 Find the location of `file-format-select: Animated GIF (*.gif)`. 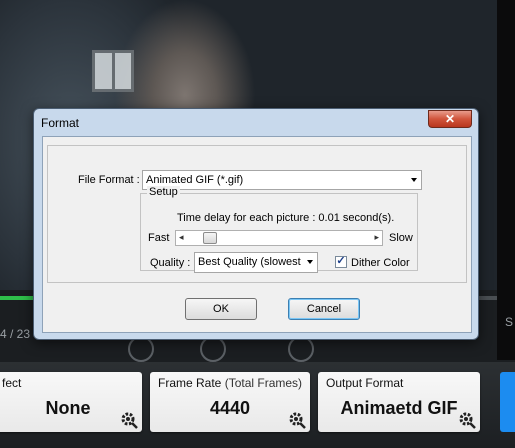

file-format-select: Animated GIF (*.gif) is located at coordinates (282, 180).